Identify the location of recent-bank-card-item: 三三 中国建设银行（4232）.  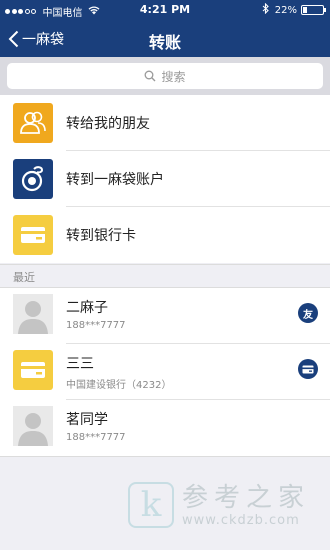
(165, 372).